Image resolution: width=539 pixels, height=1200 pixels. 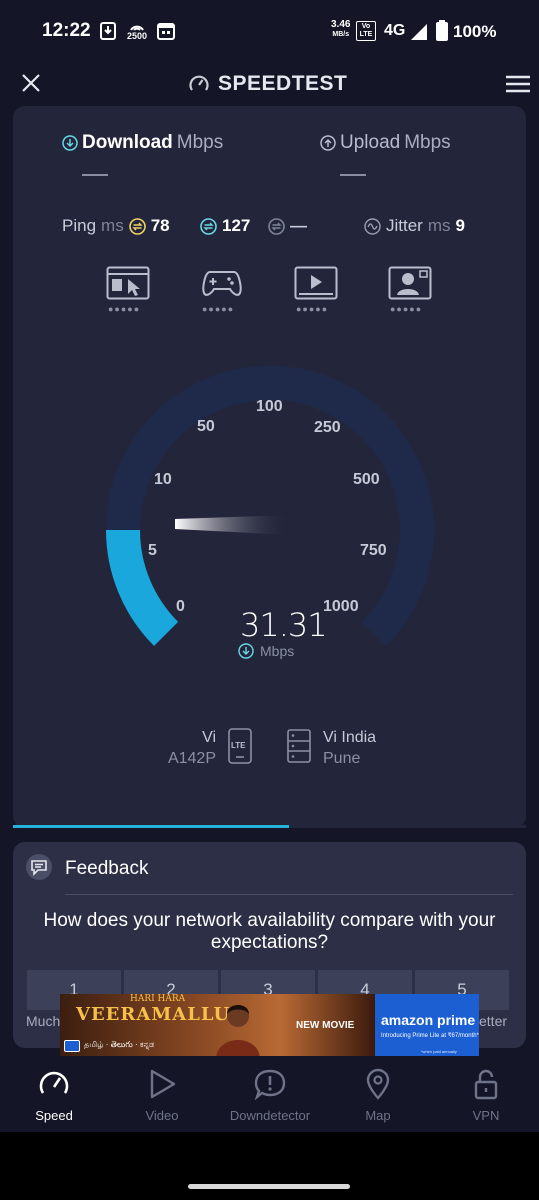 What do you see at coordinates (128, 283) in the screenshot?
I see `browsing-icon` at bounding box center [128, 283].